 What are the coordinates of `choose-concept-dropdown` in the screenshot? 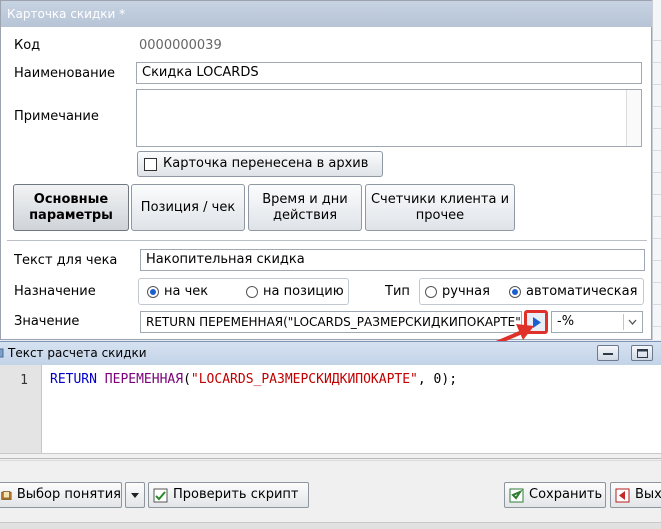 It's located at (135, 495).